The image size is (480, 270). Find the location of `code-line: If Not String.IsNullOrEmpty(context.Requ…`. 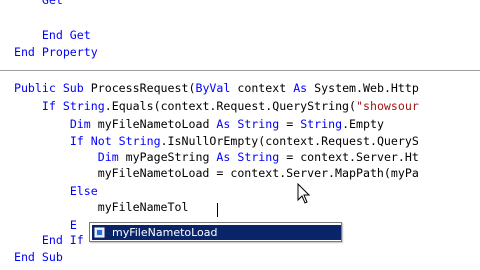

code-line: If Not String.IsNullOrEmpty(context.Requ… is located at coordinates (240, 141).